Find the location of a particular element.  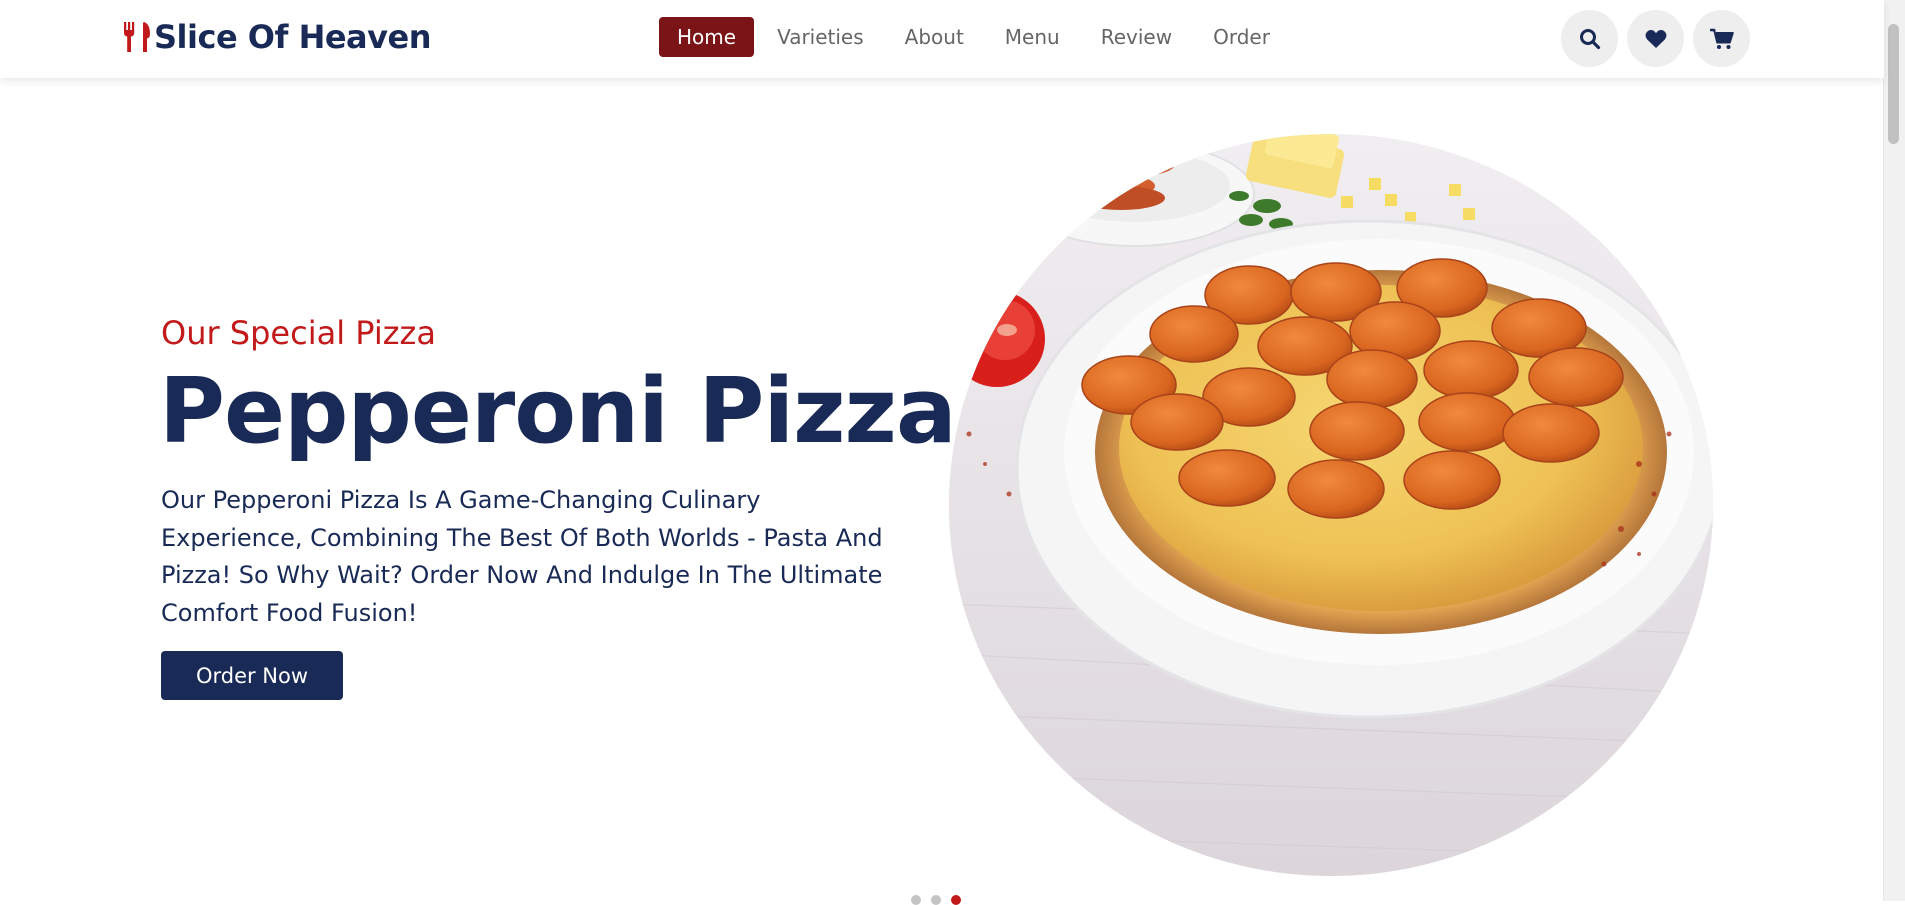

page-scrollbar is located at coordinates (1894, 450).